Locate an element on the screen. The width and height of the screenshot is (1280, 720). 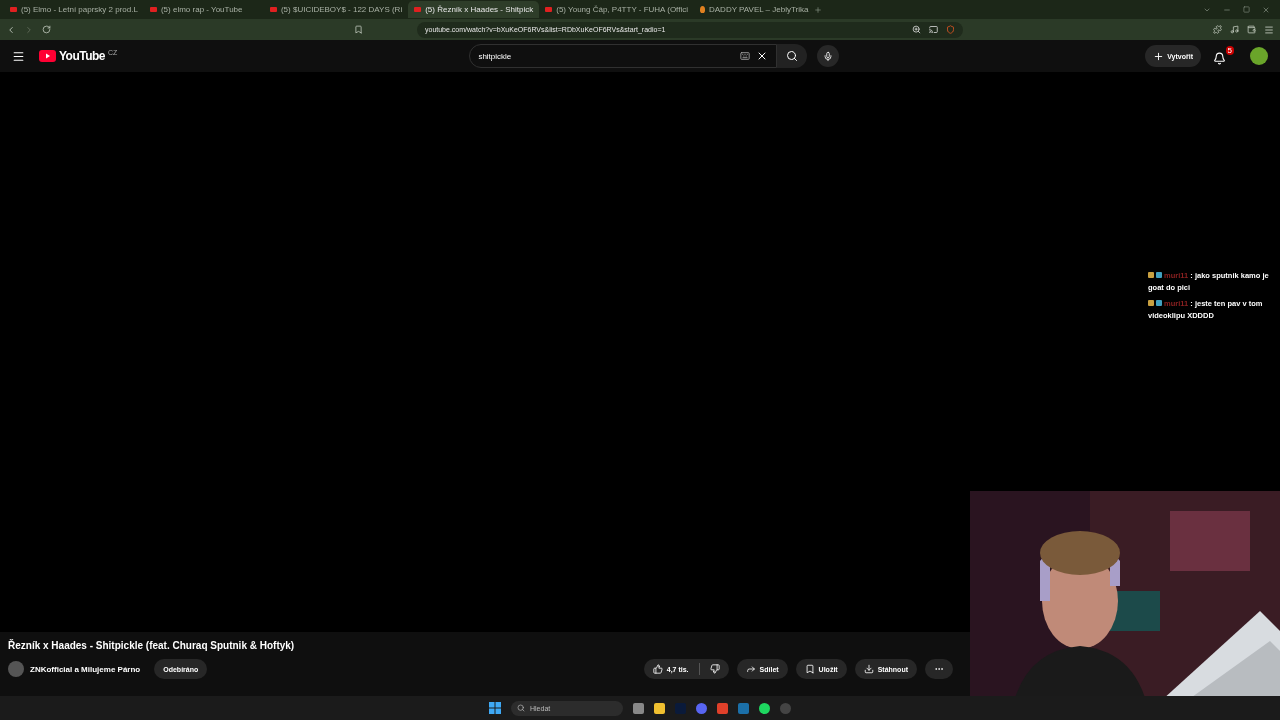
music-icon is located at coordinates (1234, 29).